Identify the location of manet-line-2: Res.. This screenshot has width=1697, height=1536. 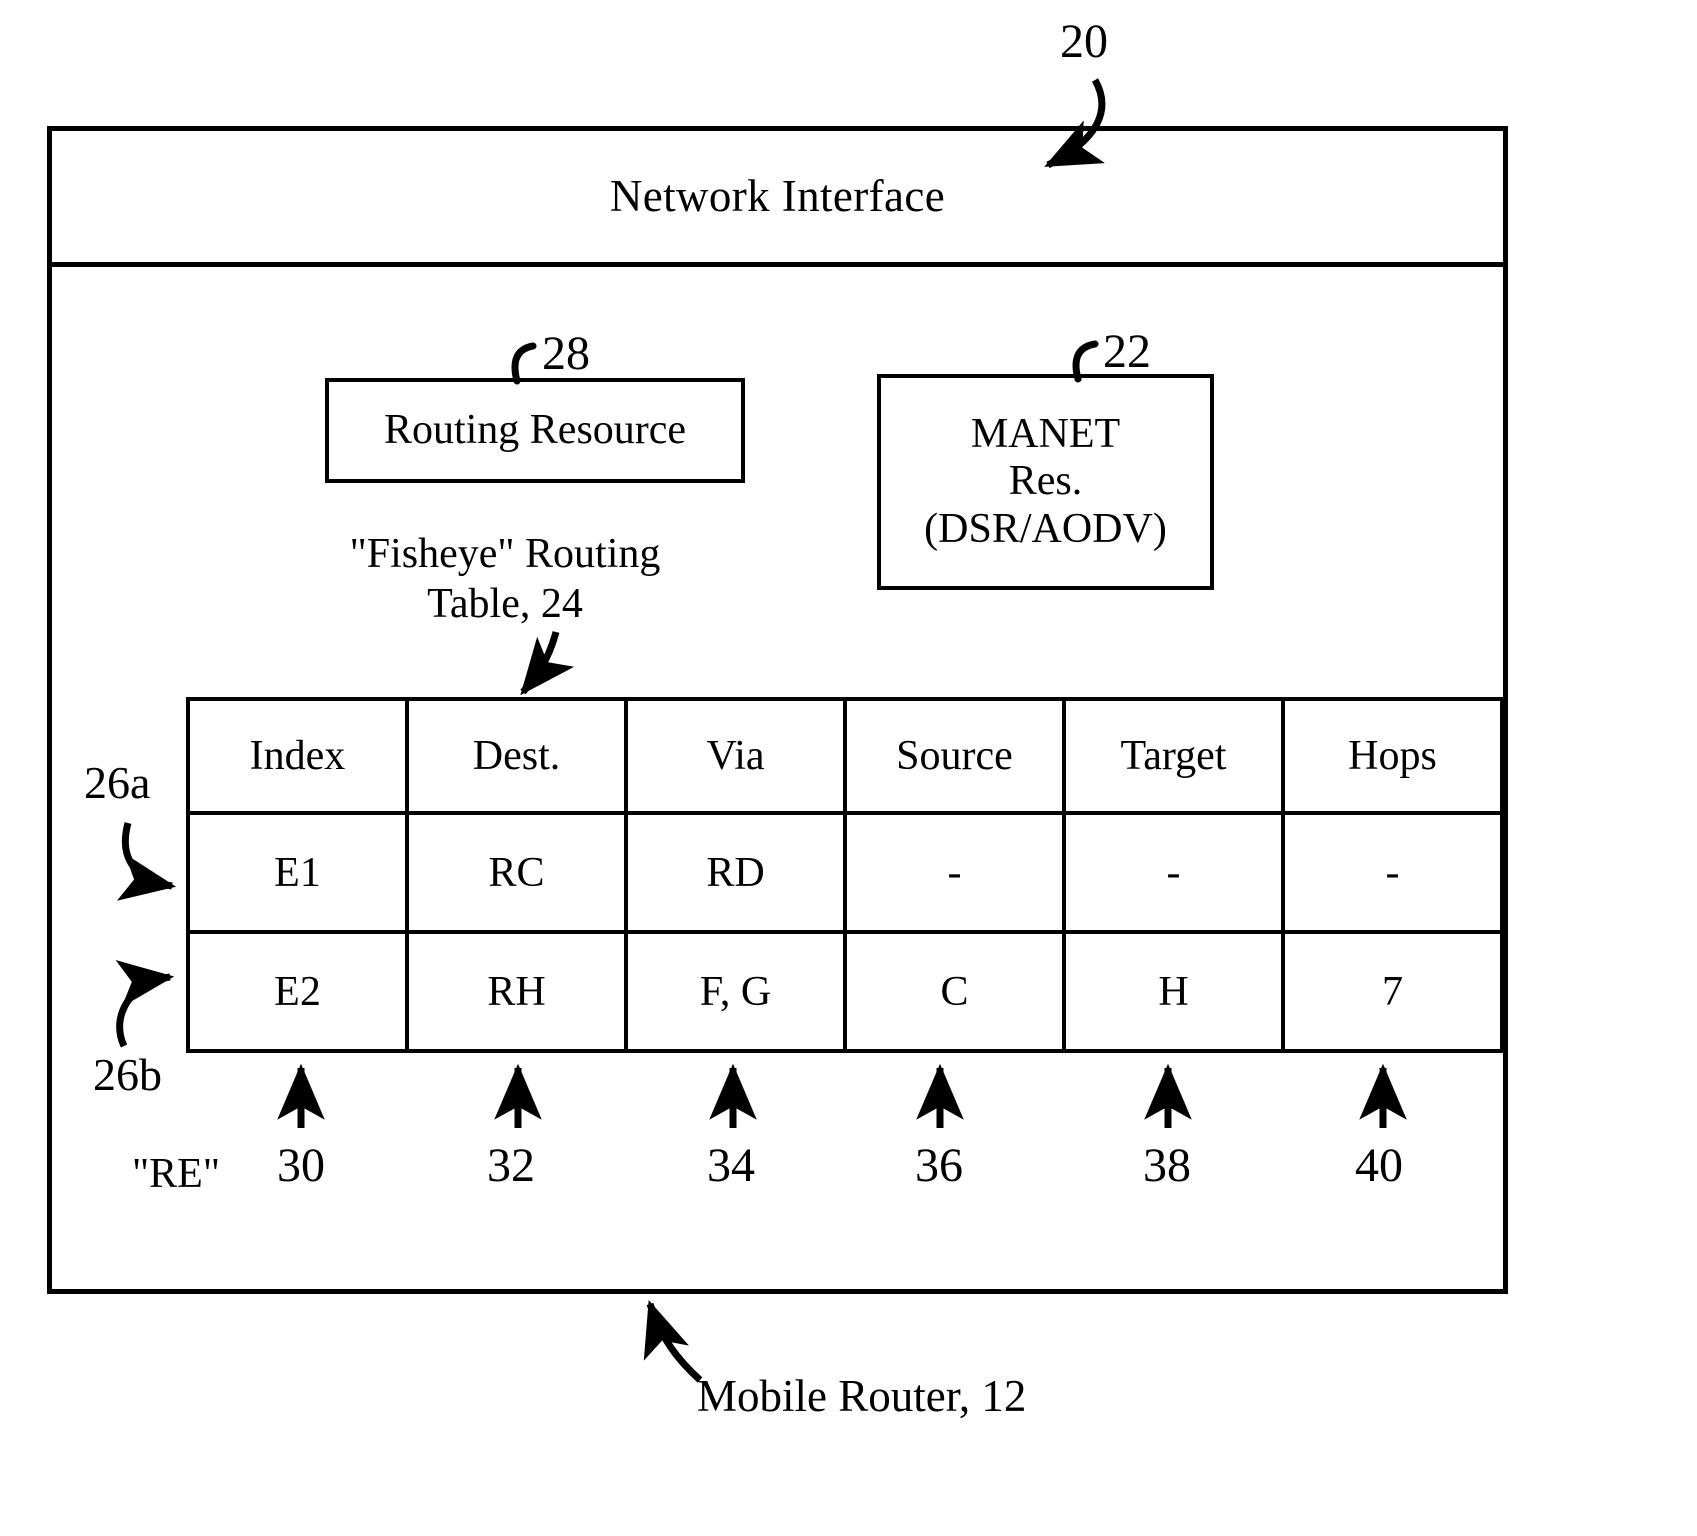
(1045, 481).